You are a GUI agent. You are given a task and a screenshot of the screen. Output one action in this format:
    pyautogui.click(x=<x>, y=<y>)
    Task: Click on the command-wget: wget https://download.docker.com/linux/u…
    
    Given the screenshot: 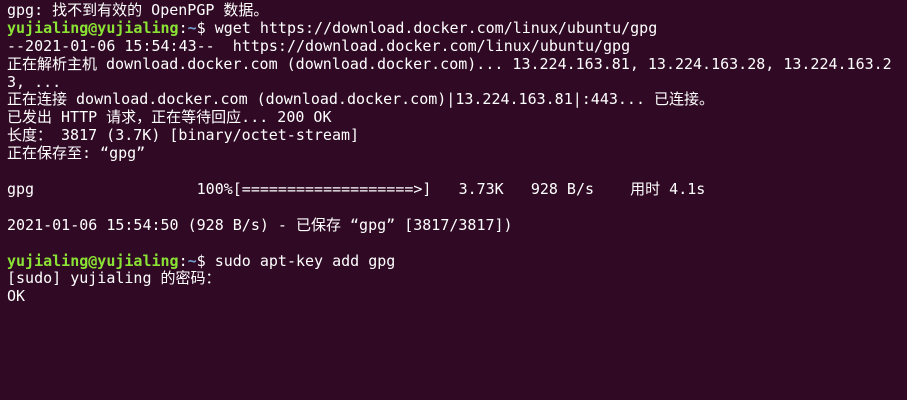 What is the action you would take?
    pyautogui.click(x=436, y=27)
    